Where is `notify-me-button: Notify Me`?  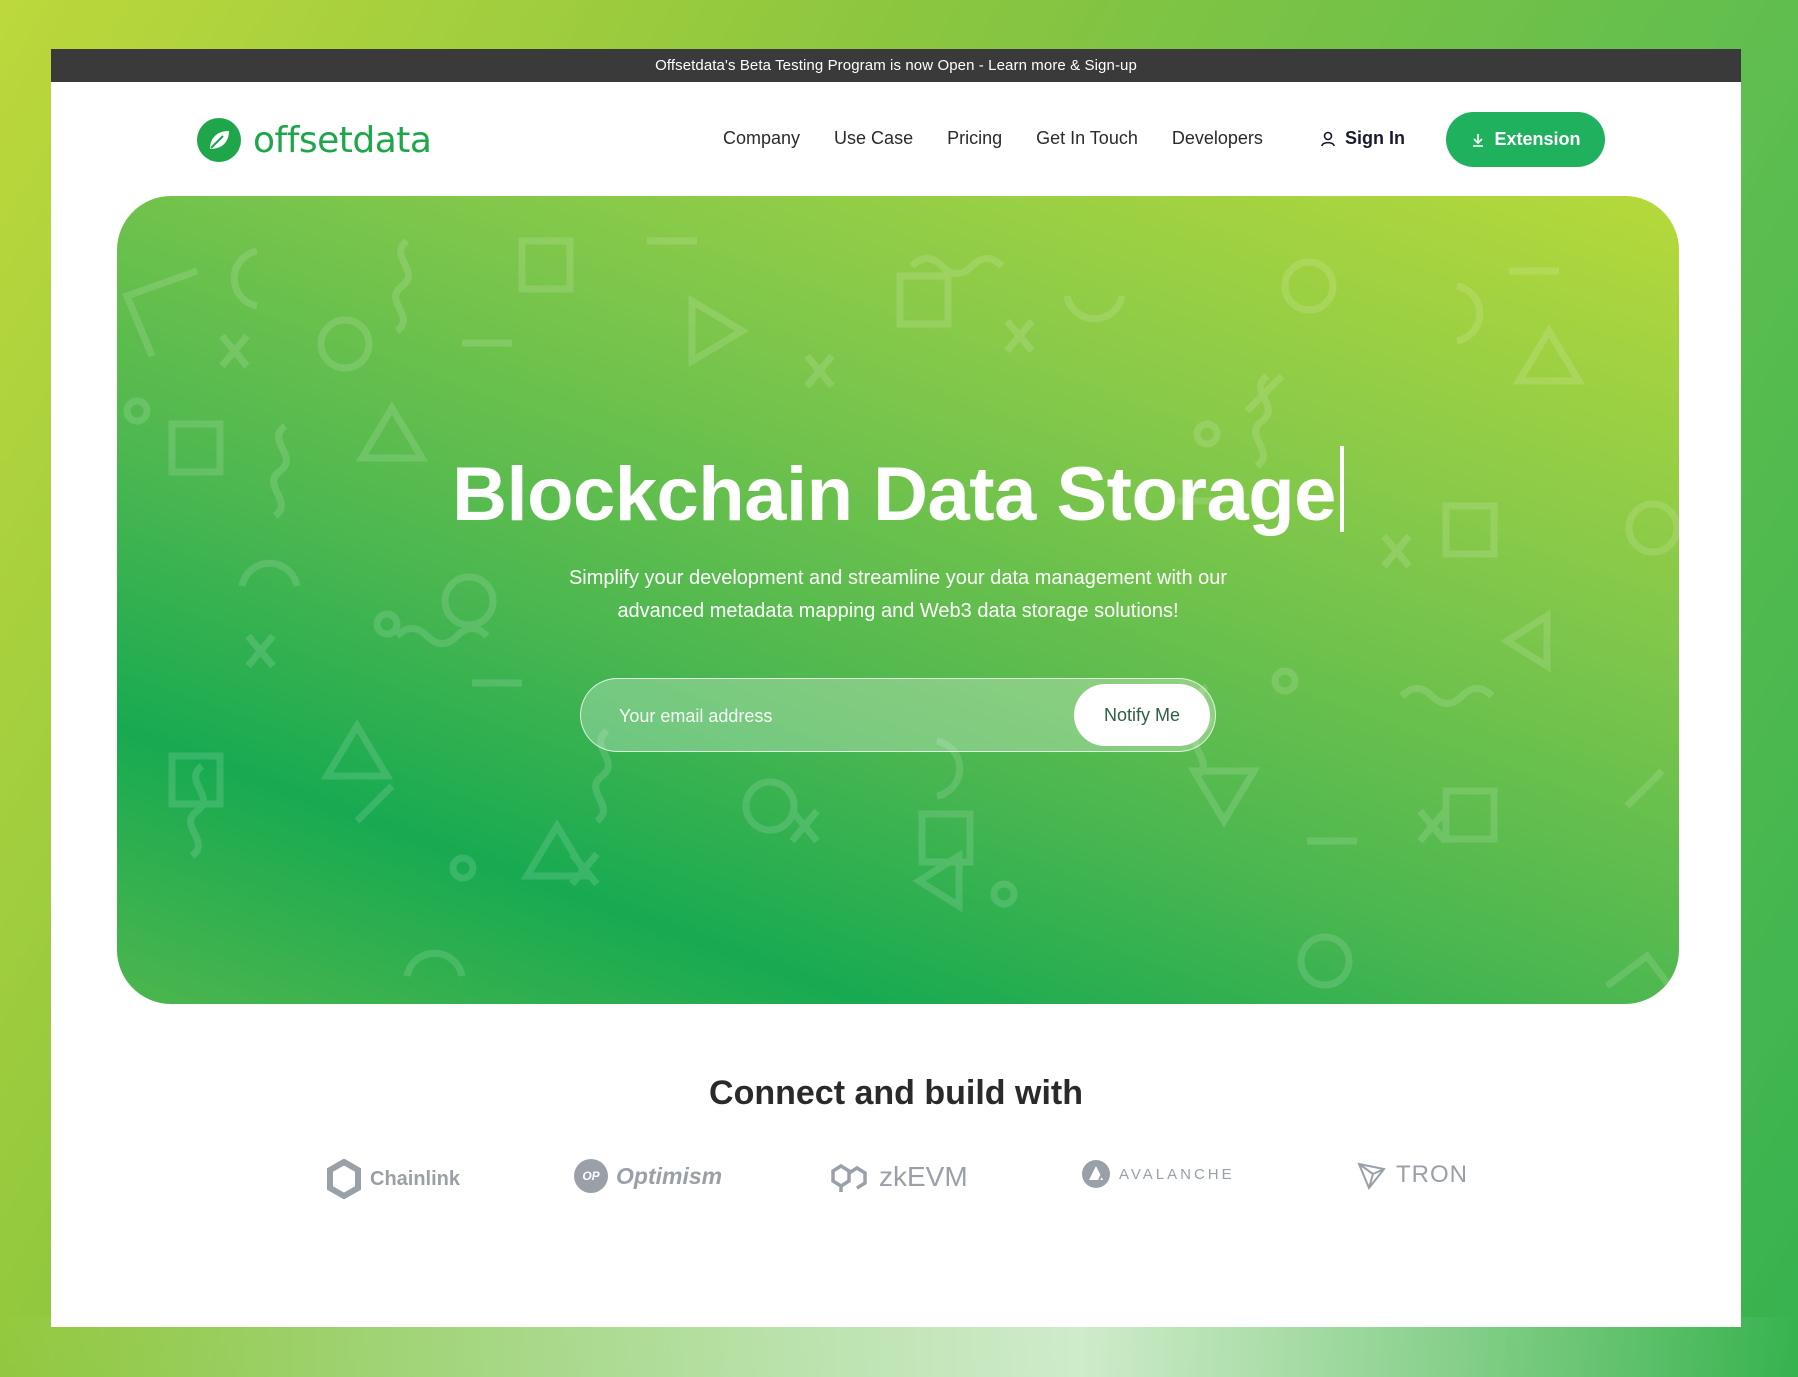 notify-me-button: Notify Me is located at coordinates (1142, 715).